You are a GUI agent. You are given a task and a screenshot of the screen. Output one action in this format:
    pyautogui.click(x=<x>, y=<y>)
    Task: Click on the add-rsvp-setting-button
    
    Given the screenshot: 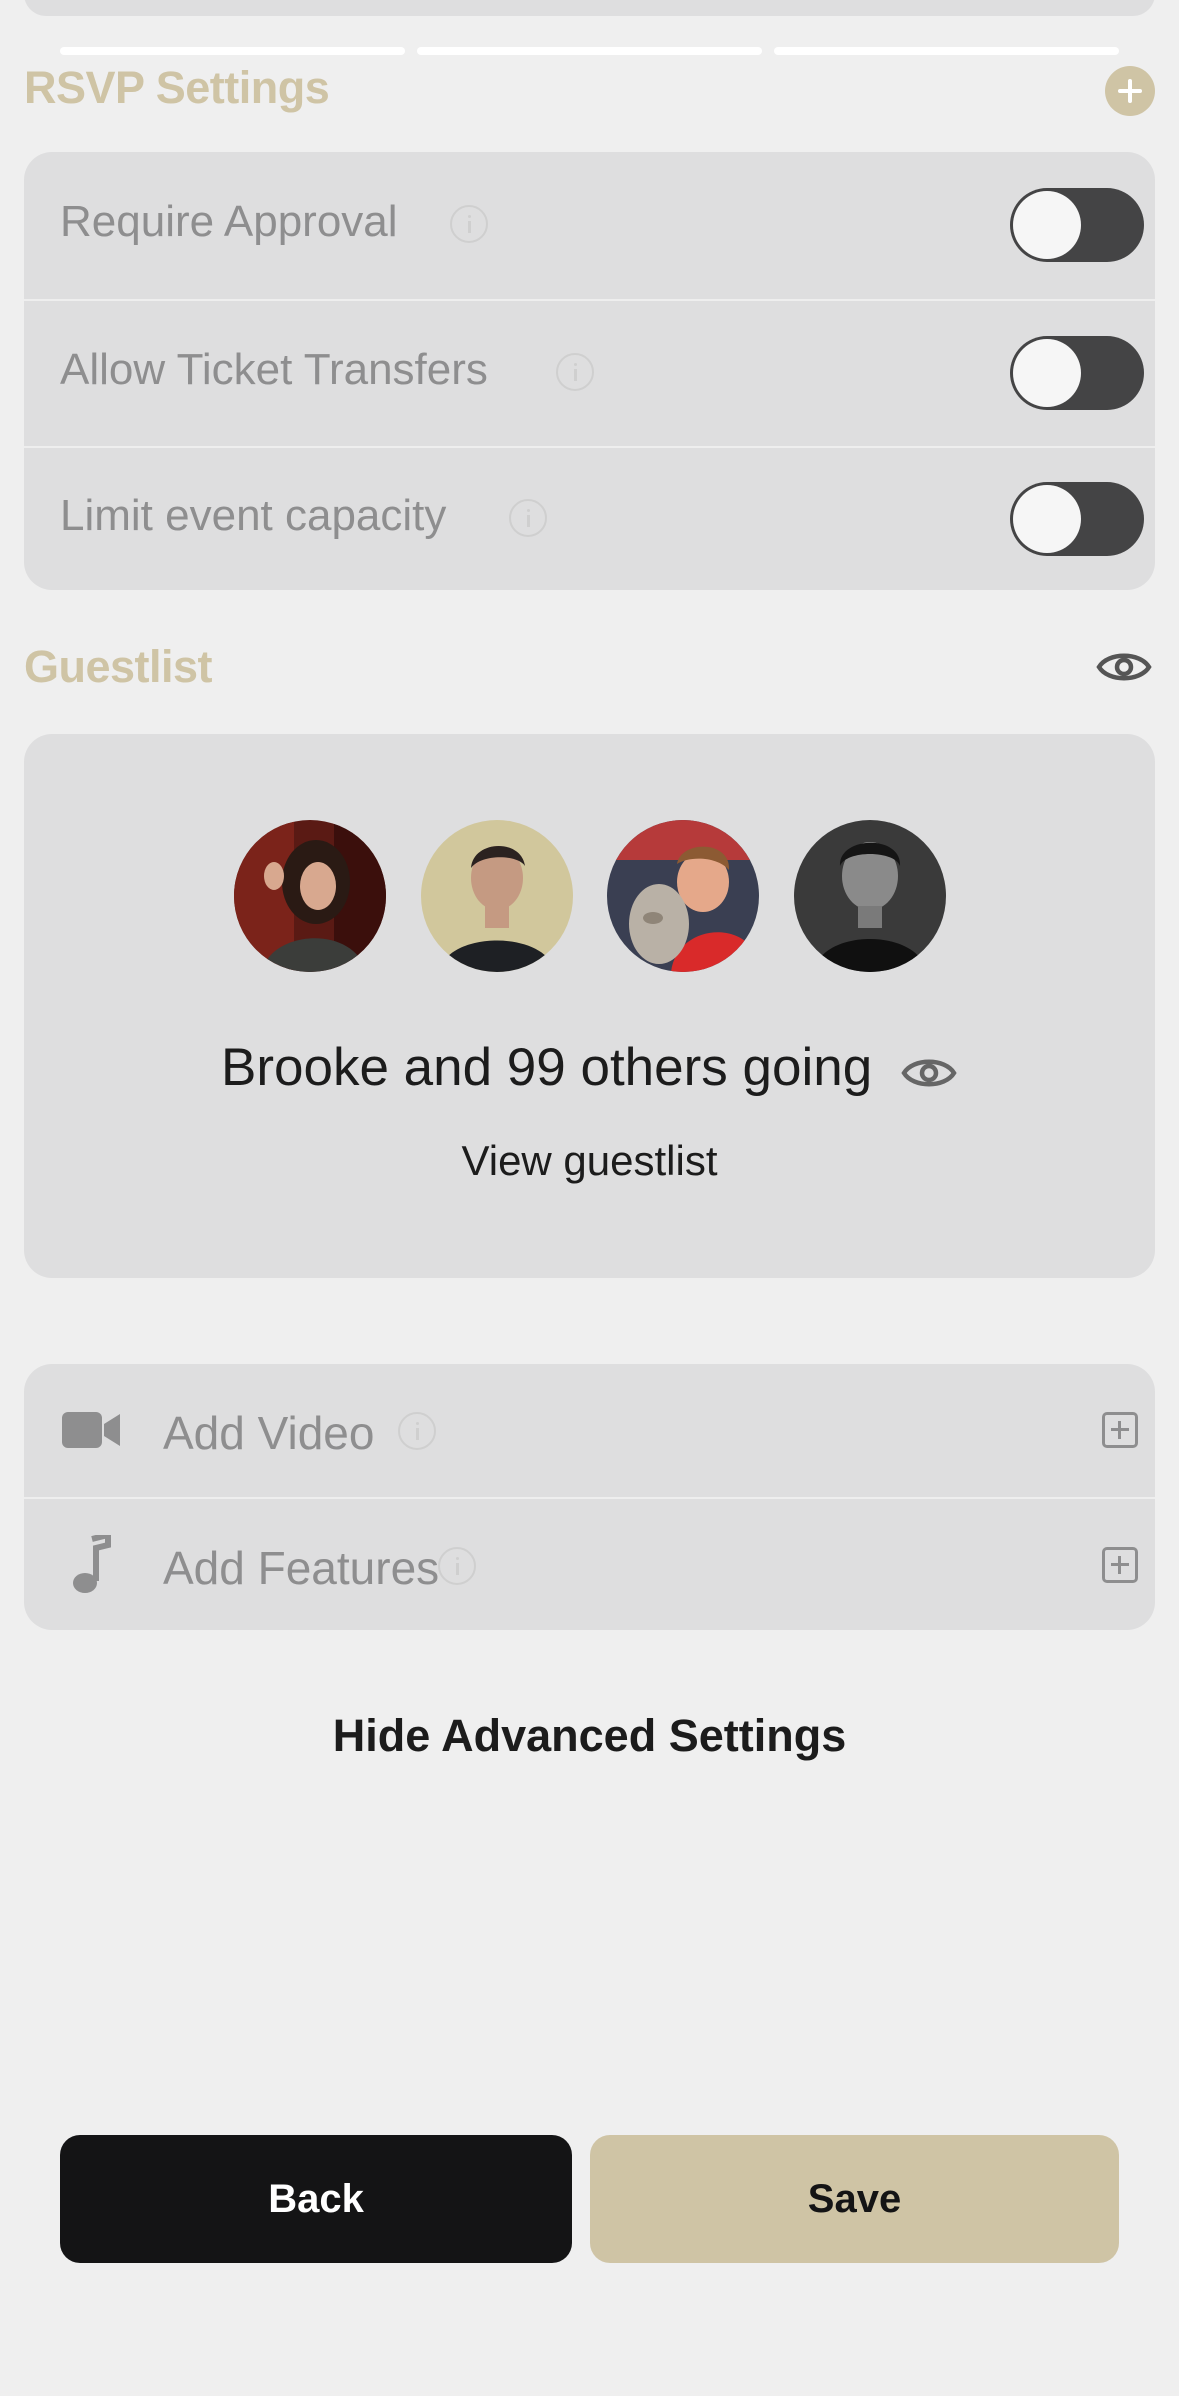 What is the action you would take?
    pyautogui.click(x=1130, y=91)
    